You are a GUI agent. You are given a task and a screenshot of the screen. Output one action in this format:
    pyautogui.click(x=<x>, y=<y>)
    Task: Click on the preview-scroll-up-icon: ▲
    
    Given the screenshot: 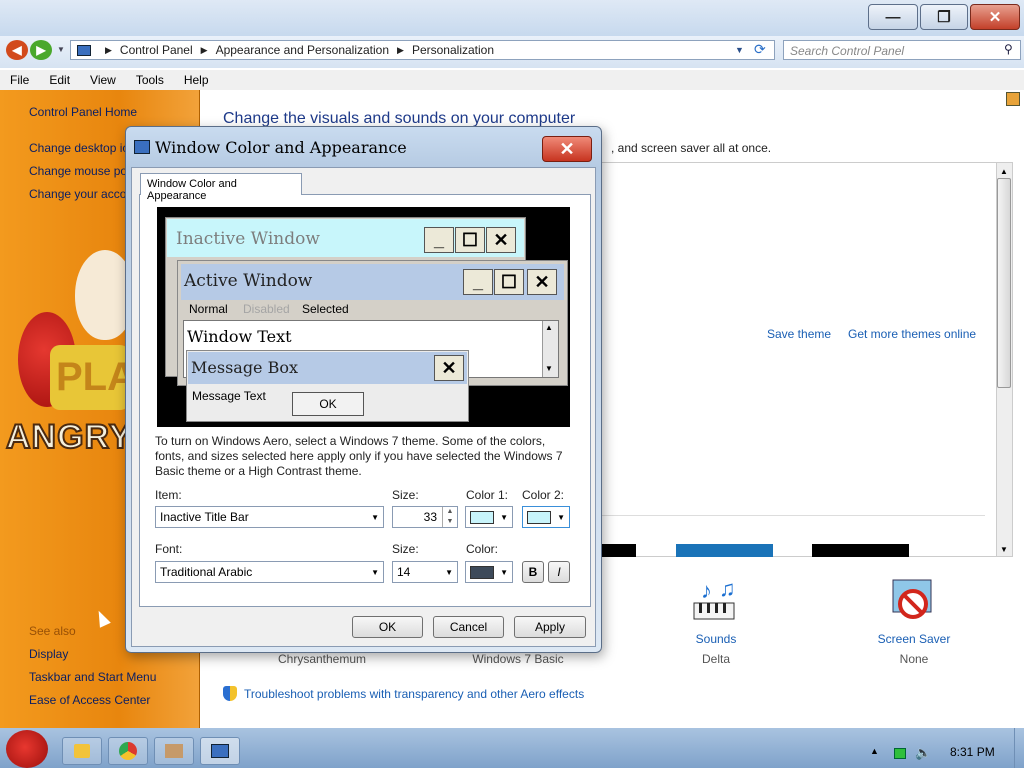 What is the action you would take?
    pyautogui.click(x=549, y=327)
    